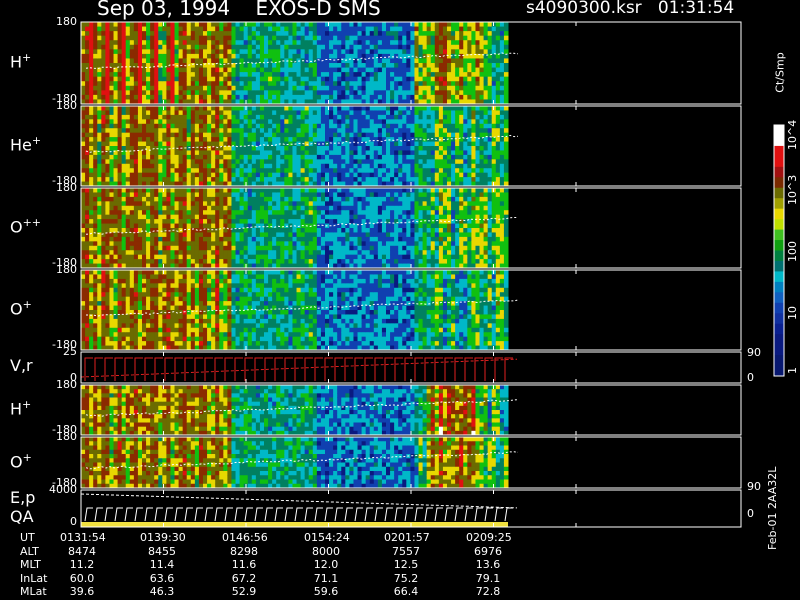 The image size is (800, 600). What do you see at coordinates (21, 145) in the screenshot?
I see `panel-label-text: He` at bounding box center [21, 145].